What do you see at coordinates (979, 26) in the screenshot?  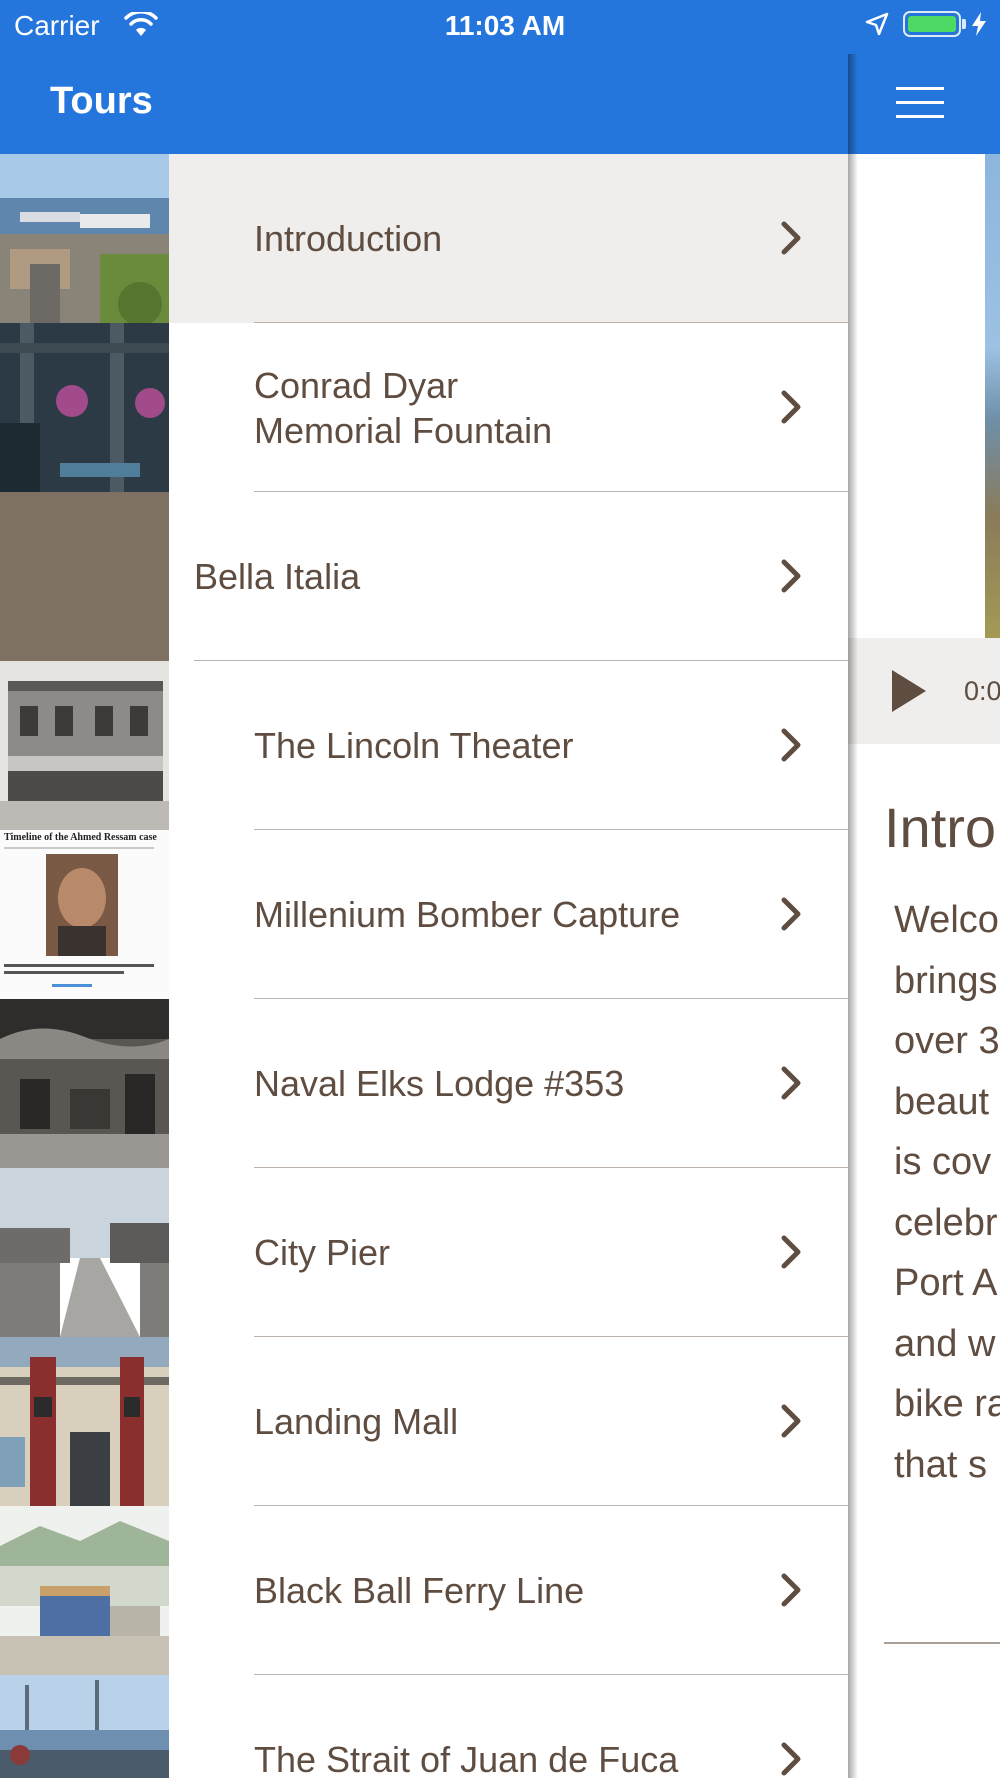 I see `charging-bolt-icon` at bounding box center [979, 26].